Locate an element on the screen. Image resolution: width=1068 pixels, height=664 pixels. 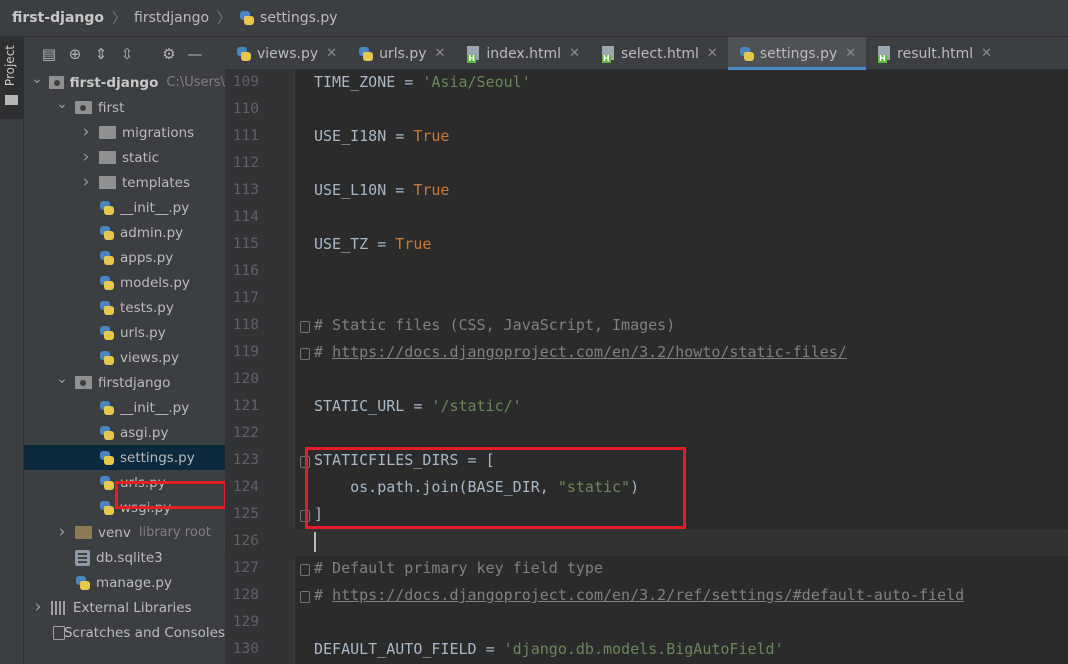
breadcrumb-file: settings.py is located at coordinates (288, 18).